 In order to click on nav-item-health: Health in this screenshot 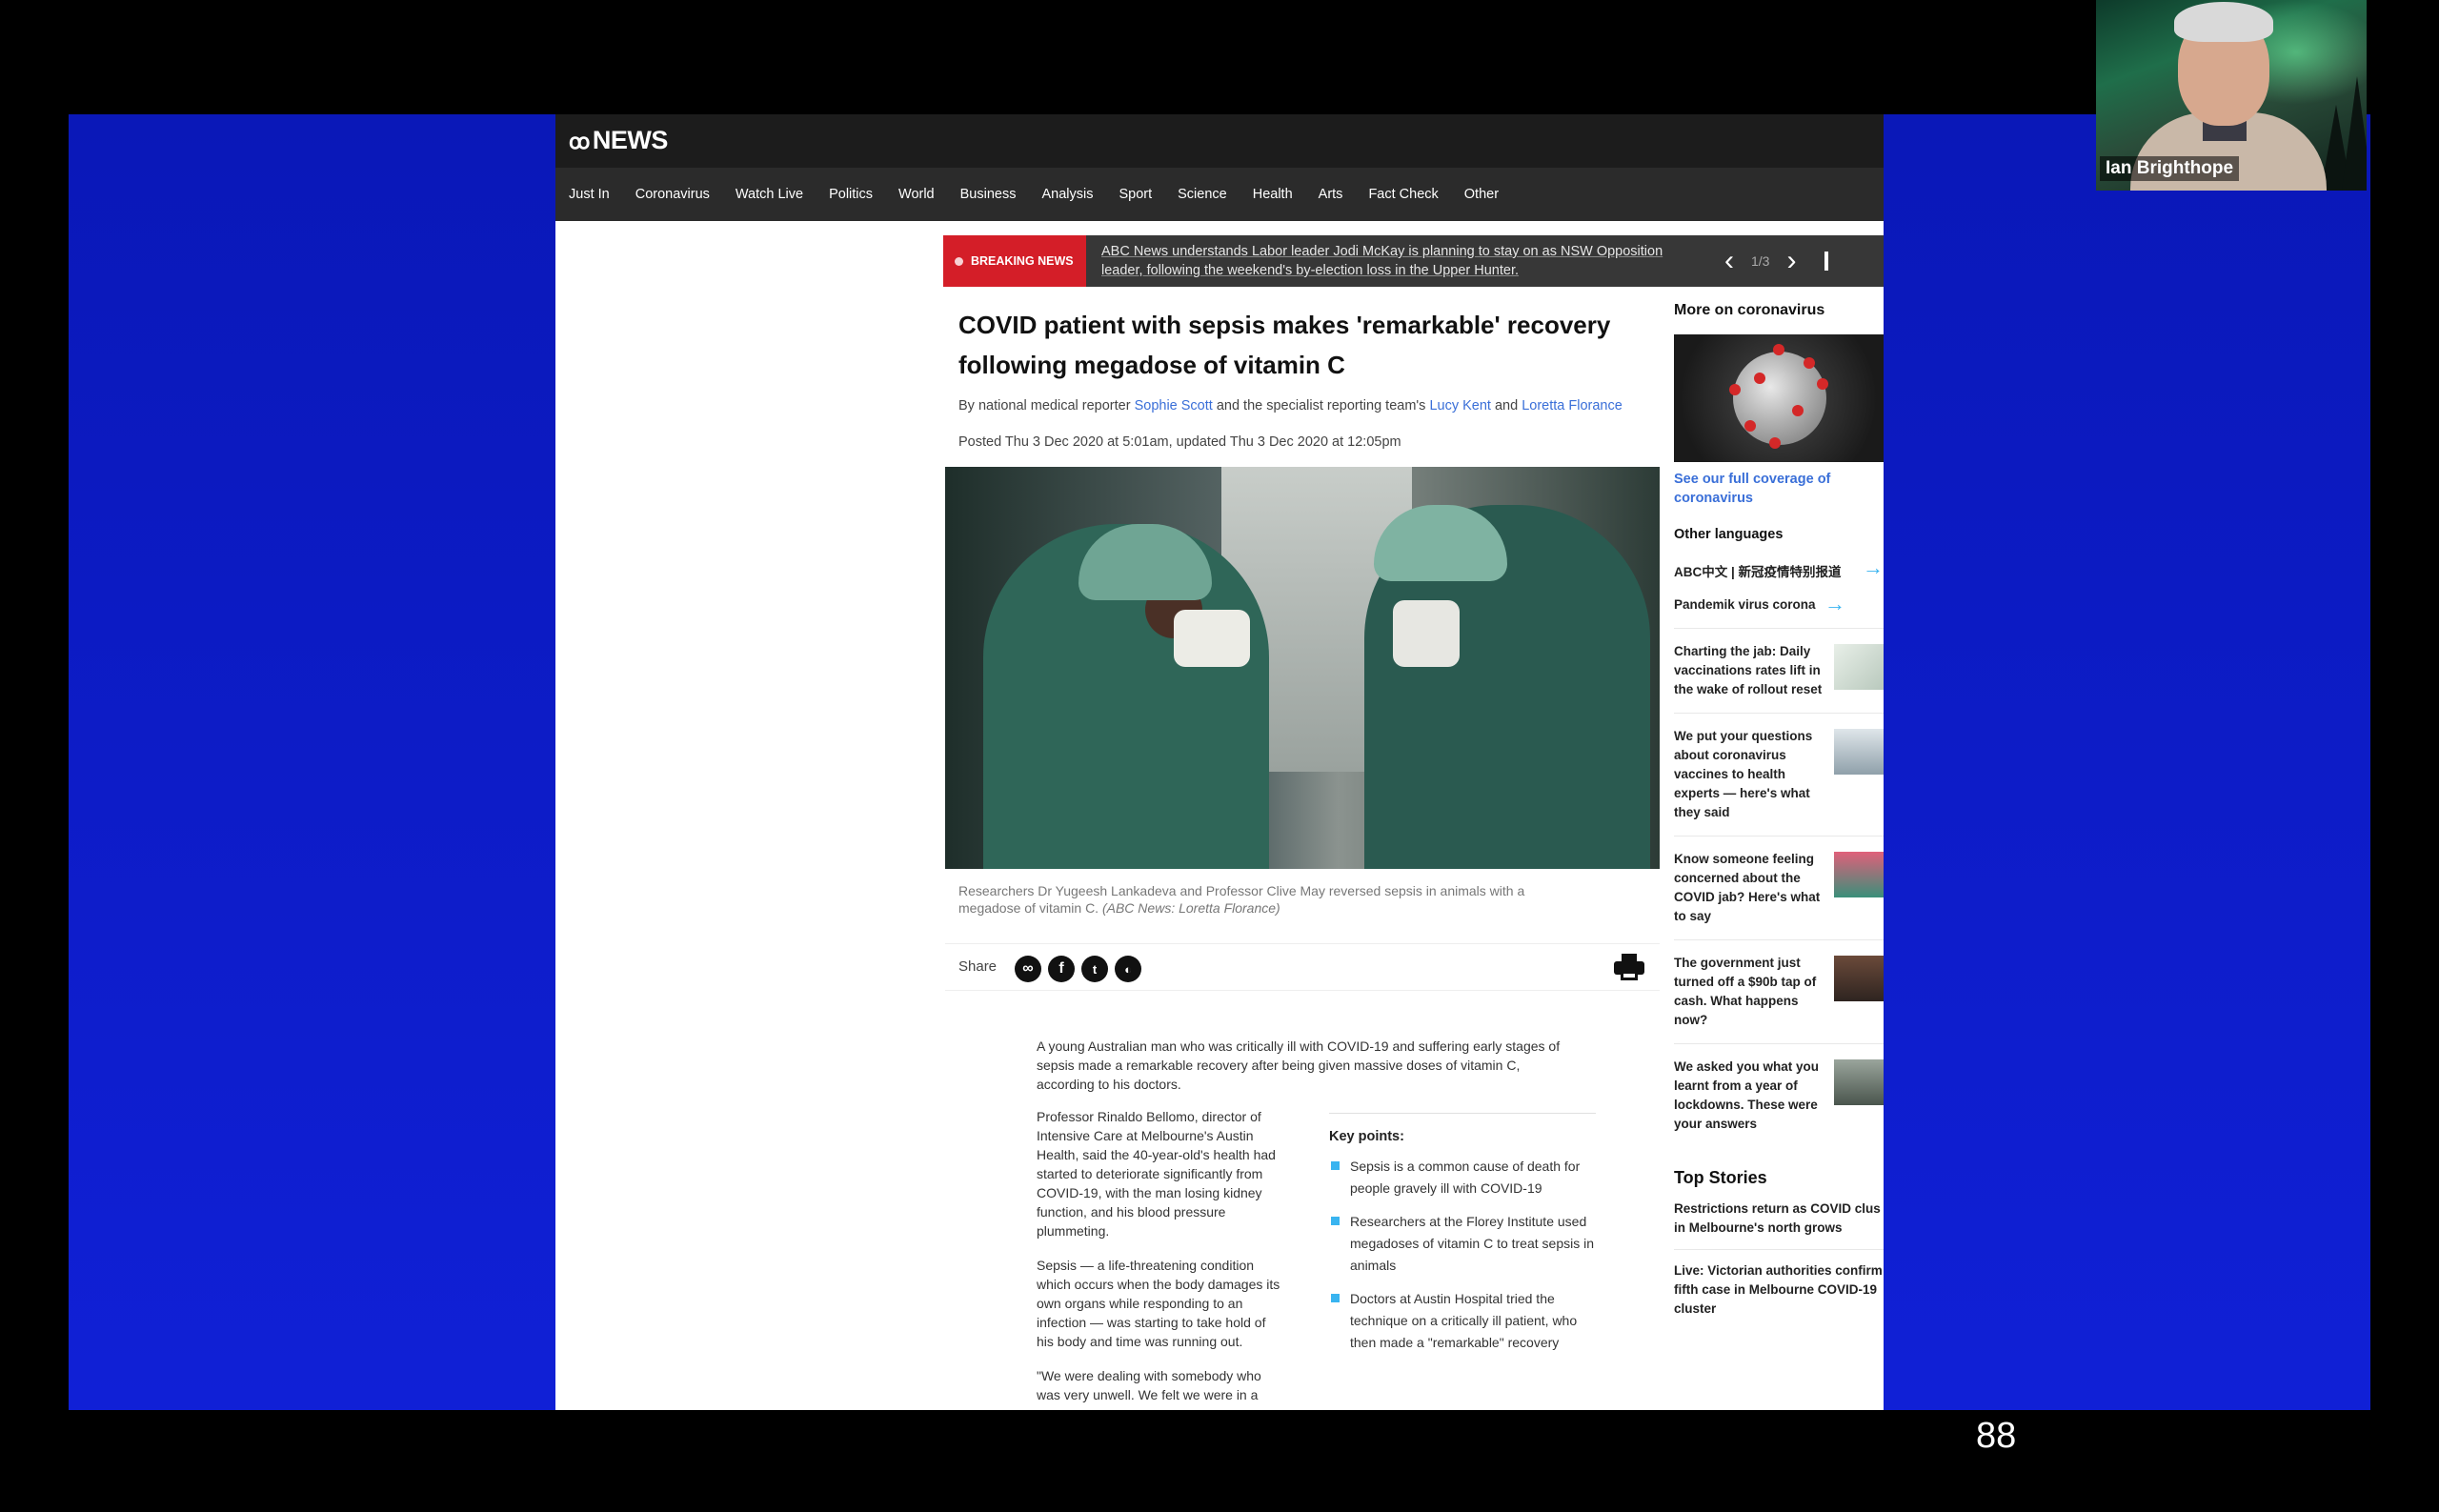, I will do `click(1273, 194)`.